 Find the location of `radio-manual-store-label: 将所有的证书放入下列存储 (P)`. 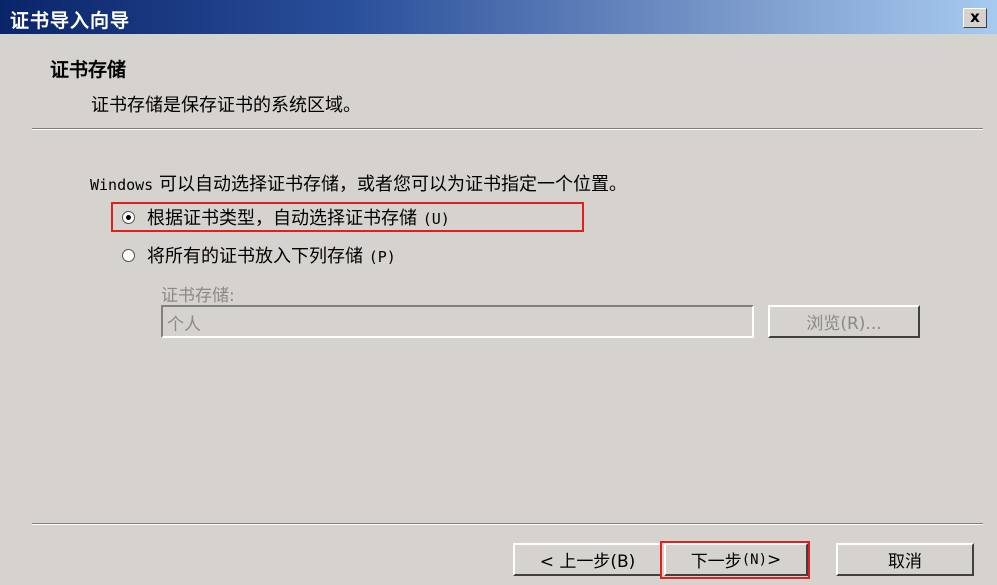

radio-manual-store-label: 将所有的证书放入下列存储 (P) is located at coordinates (271, 255).